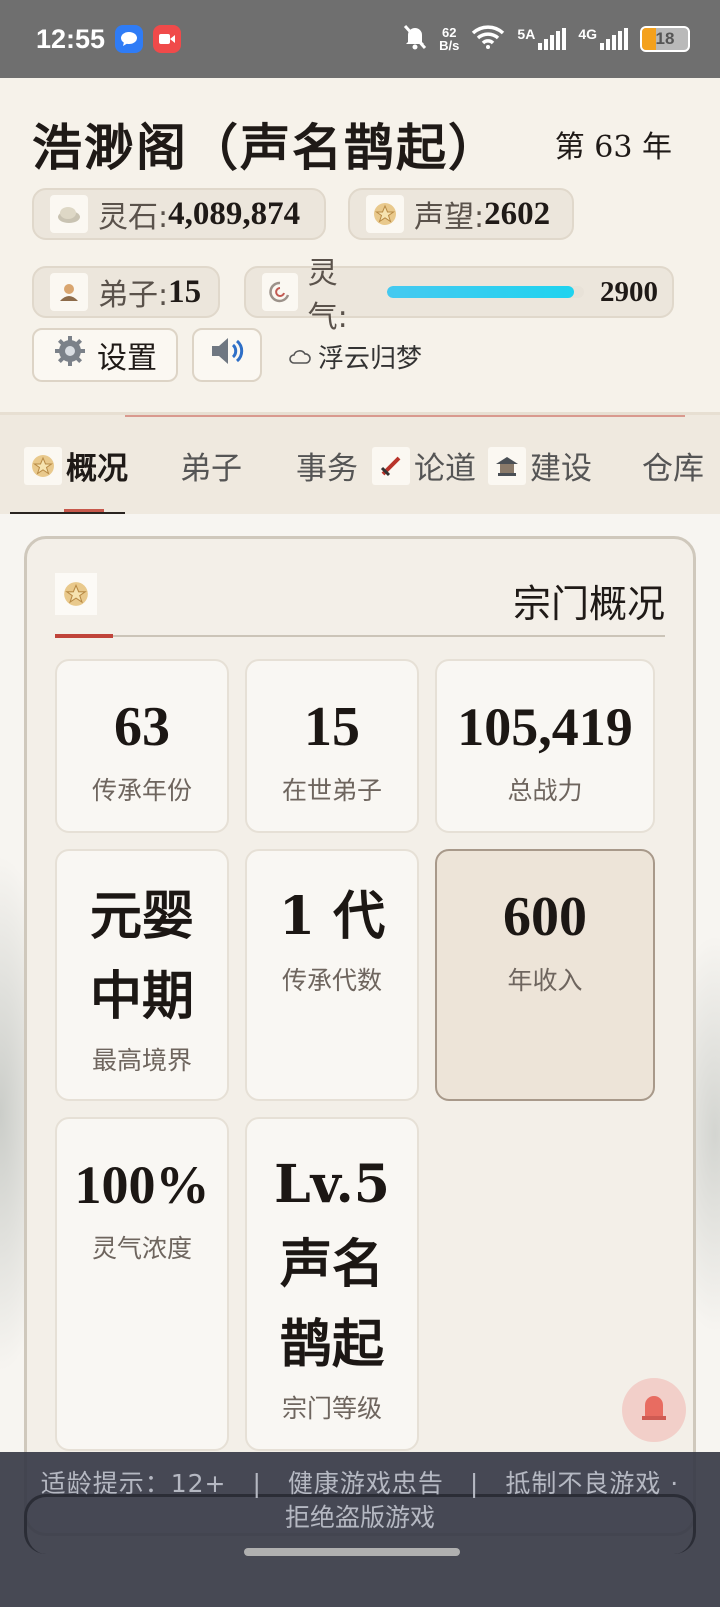 This screenshot has width=720, height=1607. Describe the element at coordinates (588, 604) in the screenshot. I see `panel-title: 宗门概况` at that location.